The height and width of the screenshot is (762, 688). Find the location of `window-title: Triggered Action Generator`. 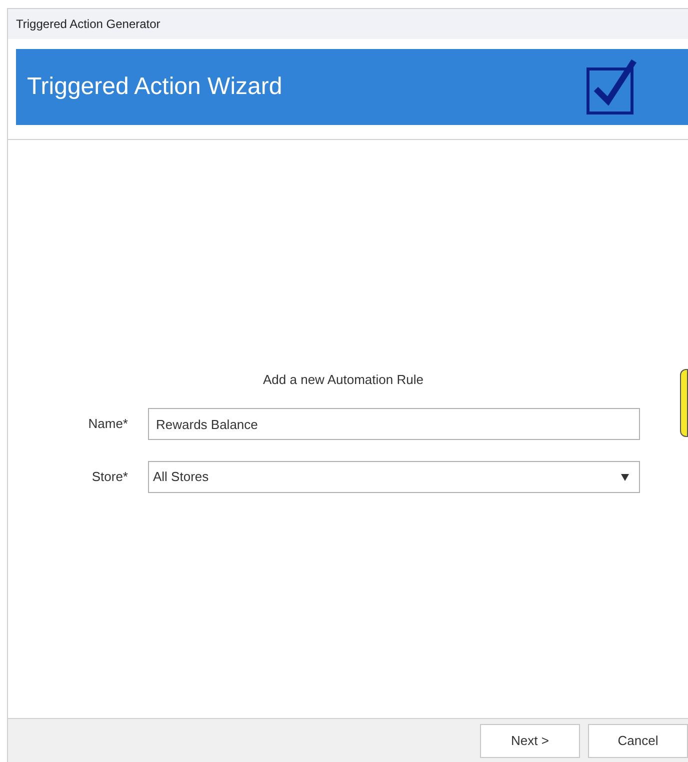

window-title: Triggered Action Generator is located at coordinates (88, 24).